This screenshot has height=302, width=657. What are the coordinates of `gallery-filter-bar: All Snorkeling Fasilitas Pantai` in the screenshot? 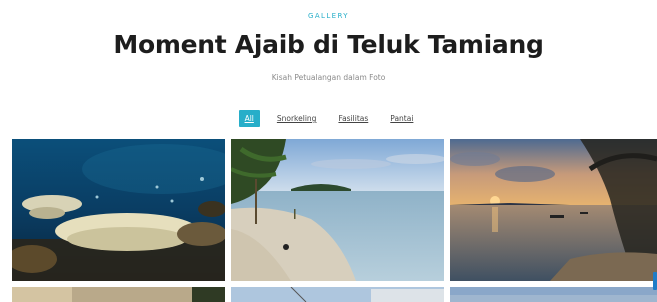 It's located at (328, 118).